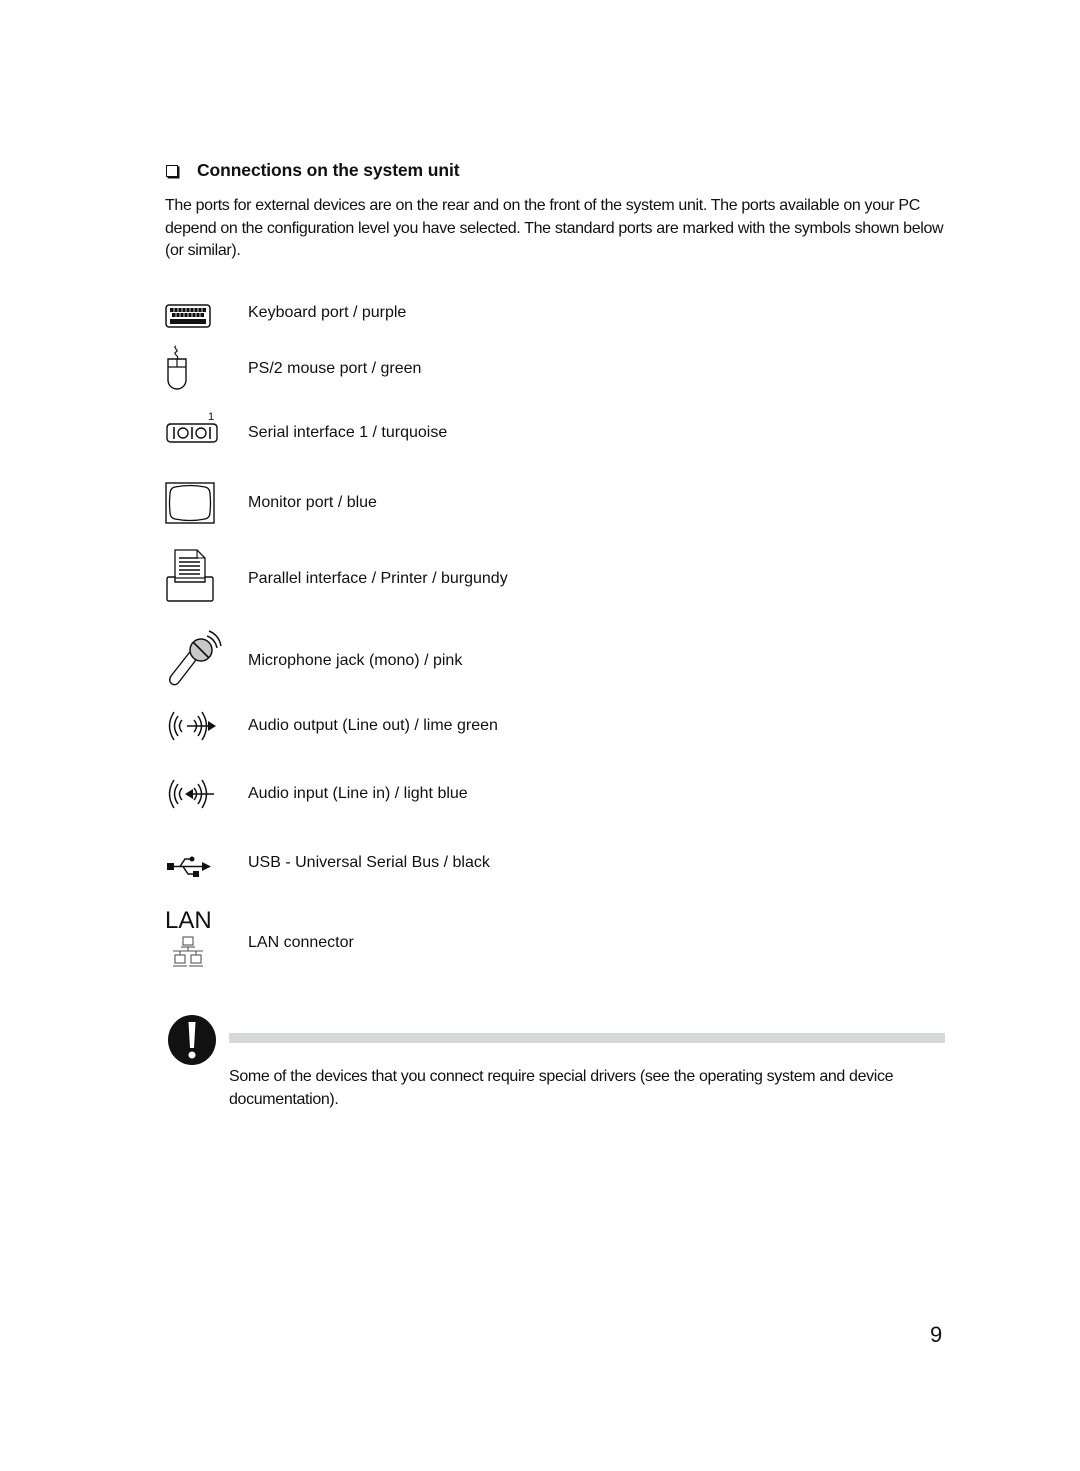 This screenshot has width=1080, height=1471. What do you see at coordinates (355, 660) in the screenshot?
I see `port-label: Microphone jack (mono) / pink` at bounding box center [355, 660].